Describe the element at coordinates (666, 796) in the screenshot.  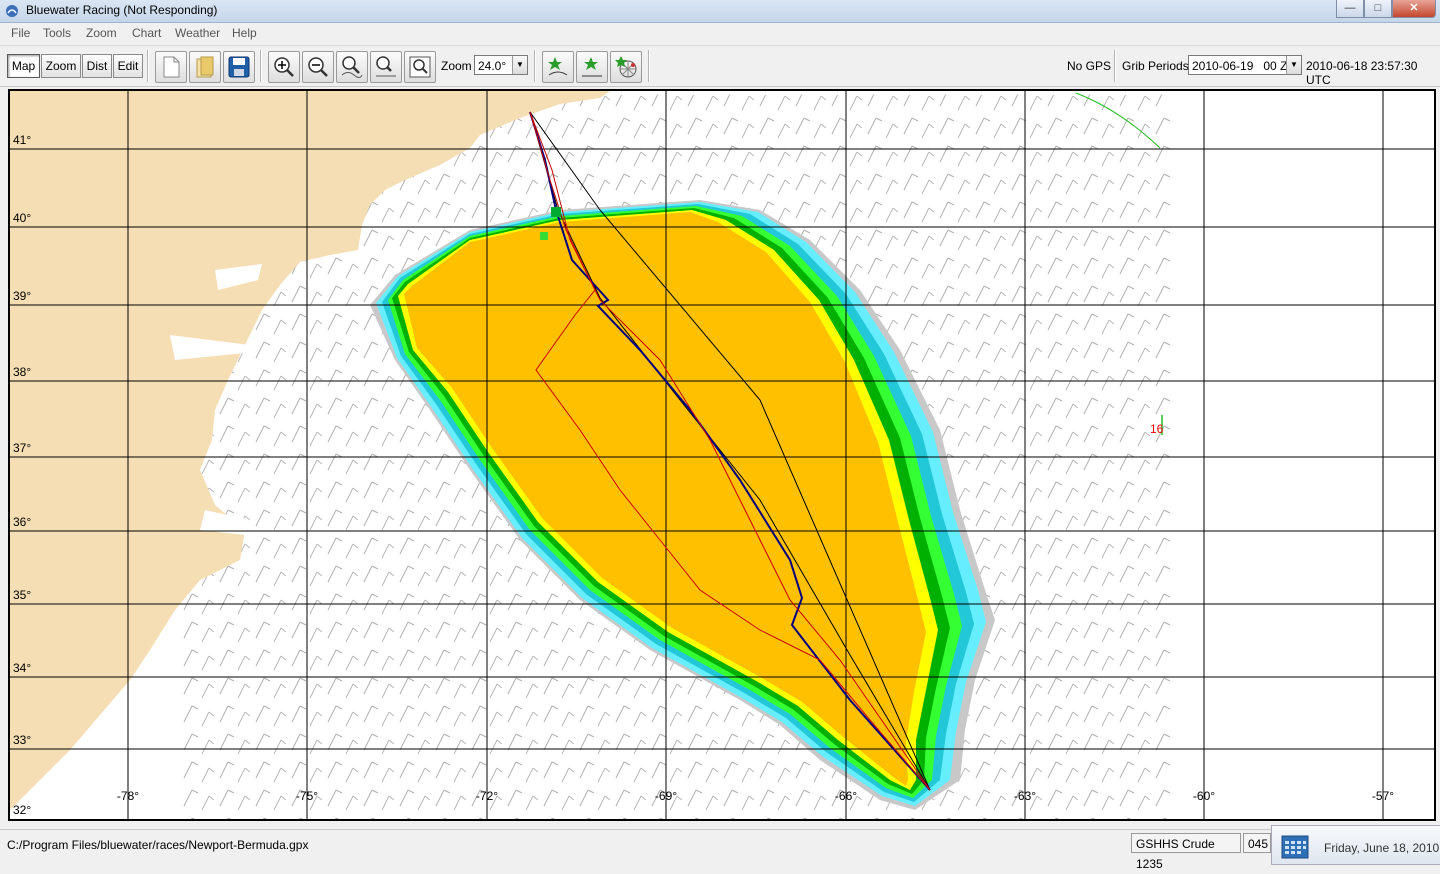
I see `lon-label: -69°` at that location.